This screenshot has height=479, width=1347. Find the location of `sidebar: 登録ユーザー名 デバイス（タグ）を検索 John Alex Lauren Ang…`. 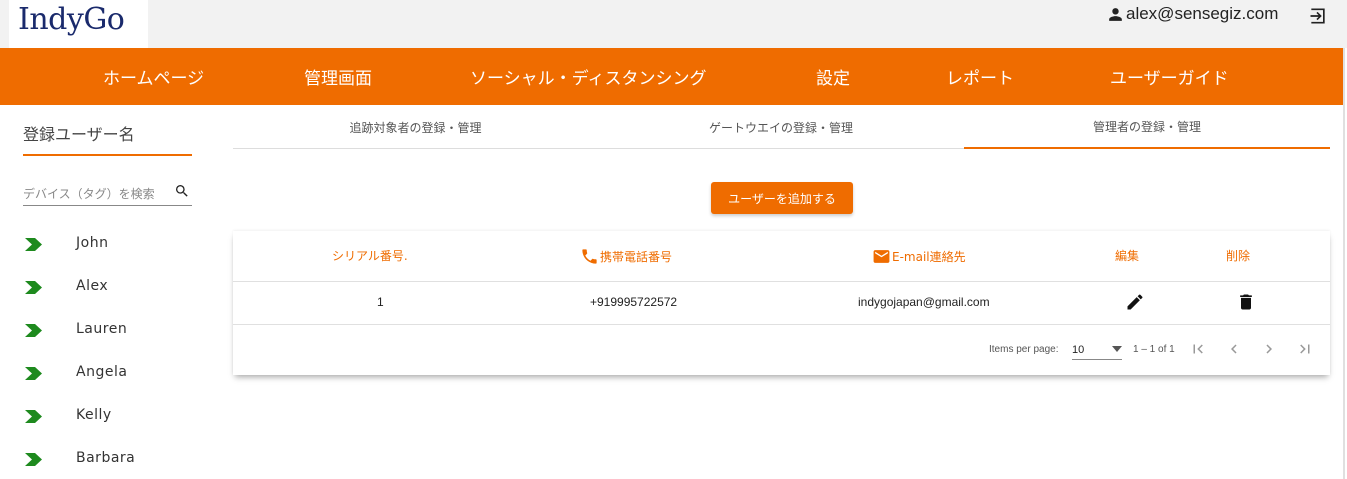

sidebar: 登録ユーザー名 デバイス（タグ）を検索 John Alex Lauren Ang… is located at coordinates (106, 292).